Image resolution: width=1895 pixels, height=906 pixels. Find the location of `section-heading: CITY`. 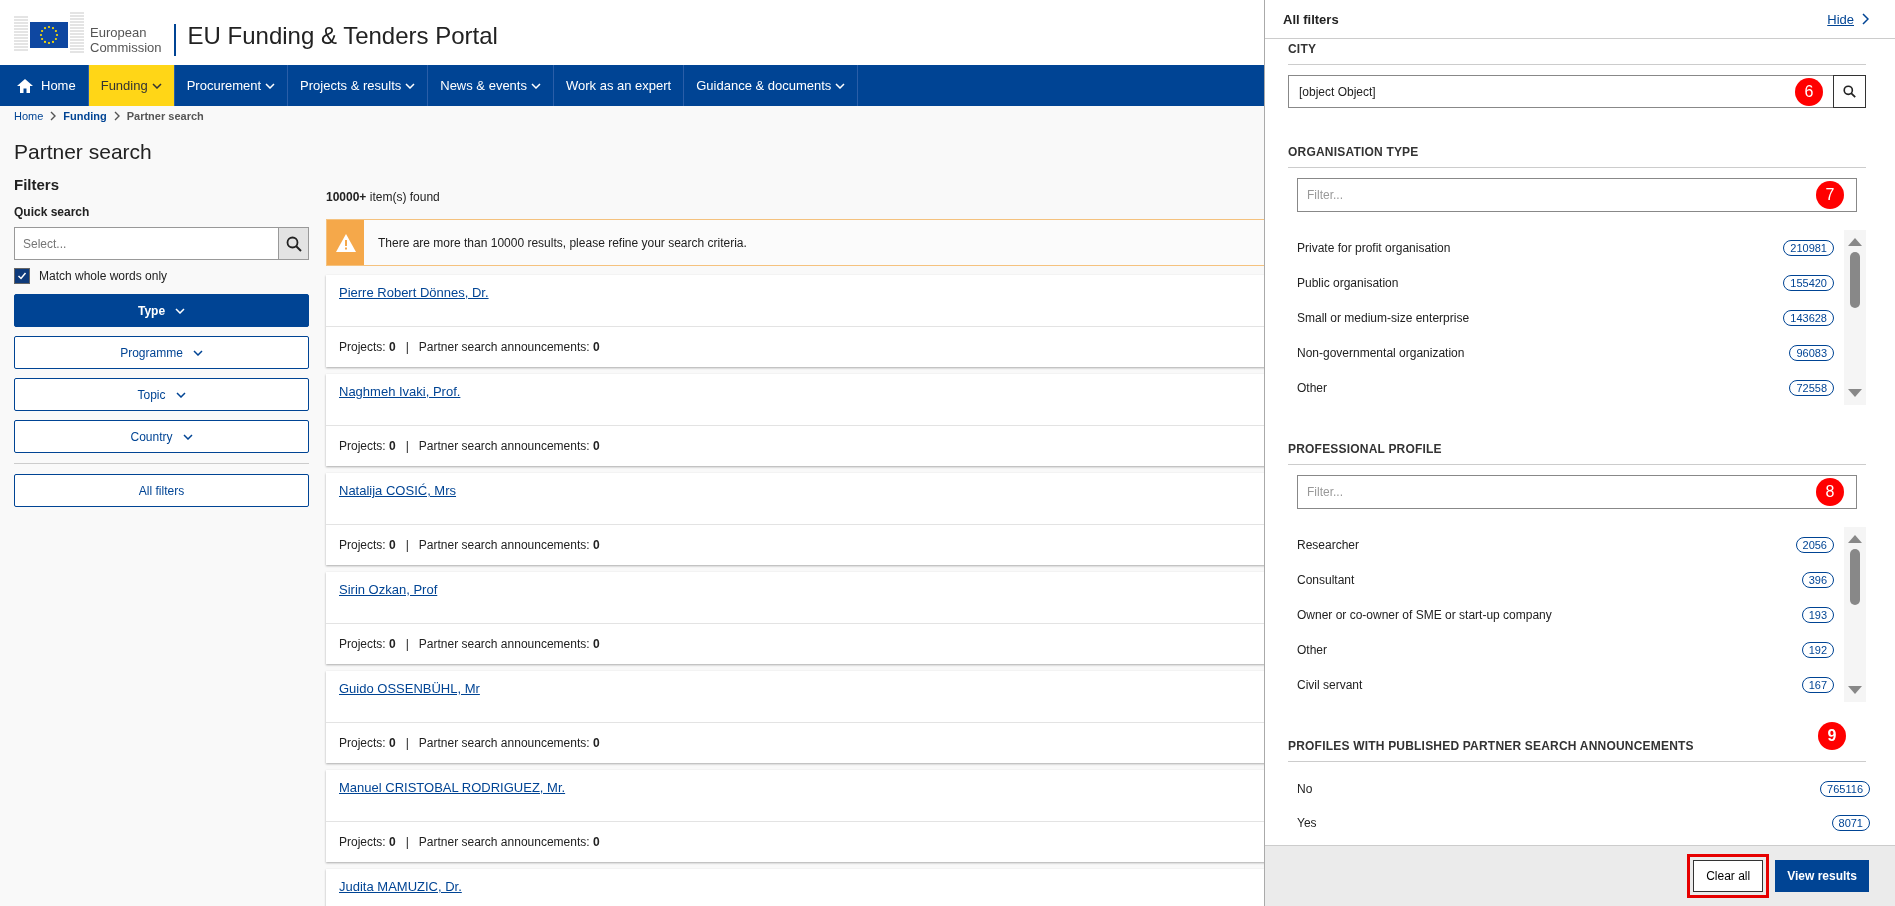

section-heading: CITY is located at coordinates (1302, 49).